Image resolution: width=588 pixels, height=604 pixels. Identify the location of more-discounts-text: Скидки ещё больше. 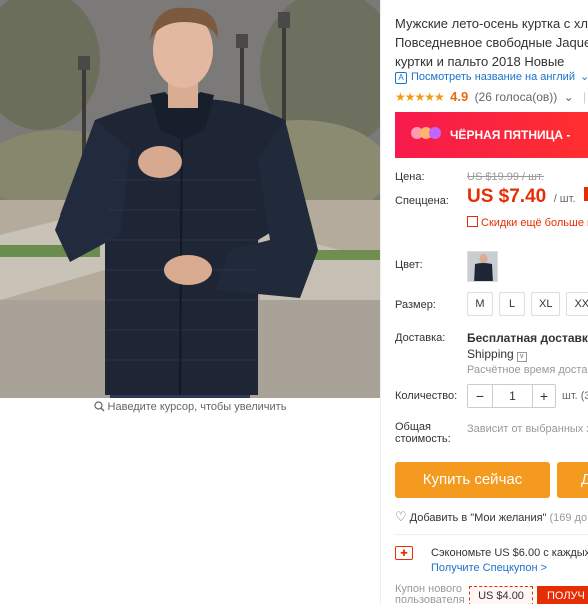
(532, 223).